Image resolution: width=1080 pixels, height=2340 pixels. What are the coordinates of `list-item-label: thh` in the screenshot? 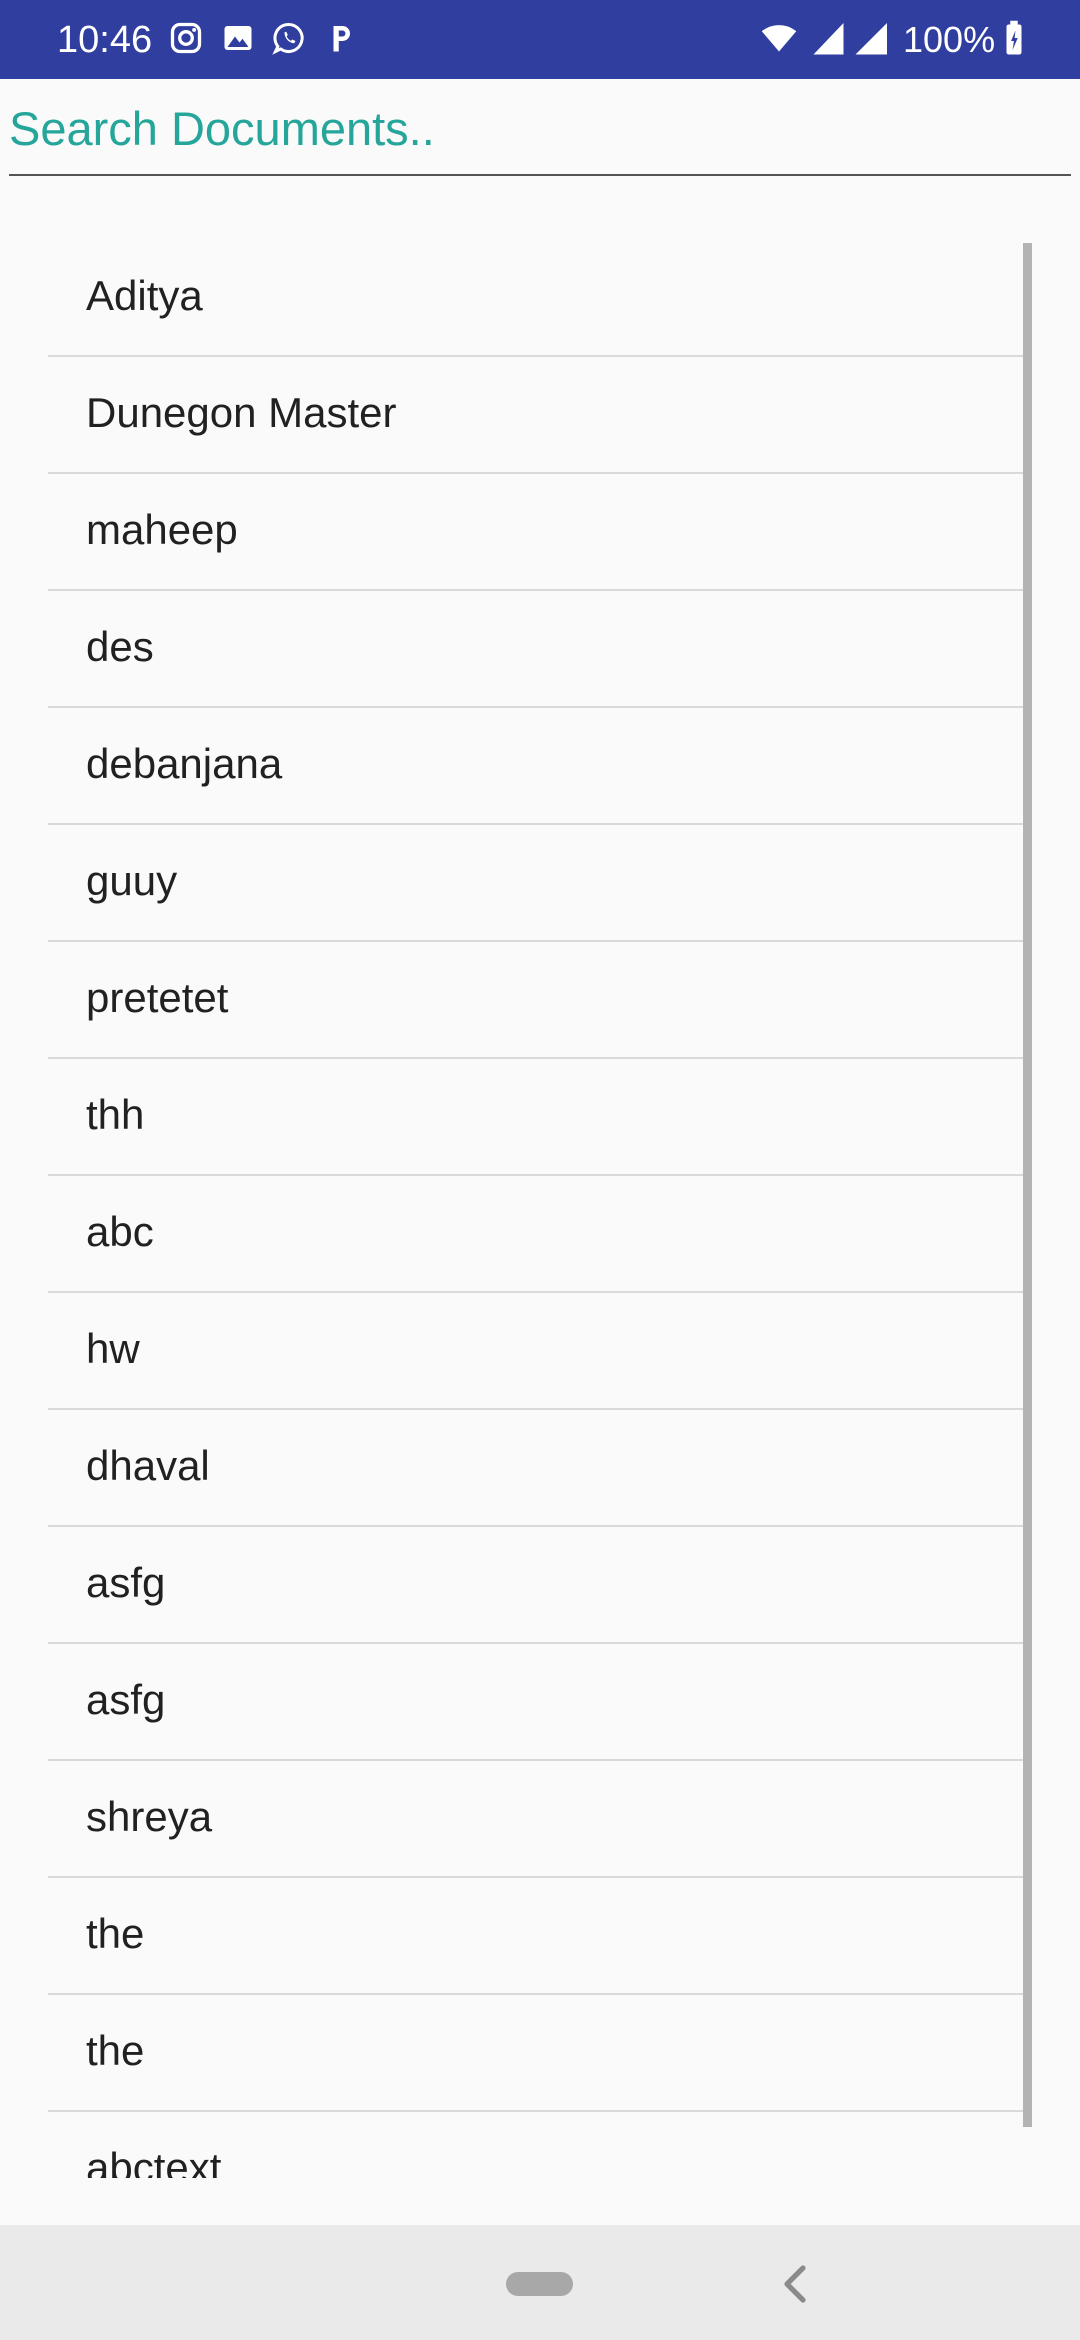 It's located at (115, 1114).